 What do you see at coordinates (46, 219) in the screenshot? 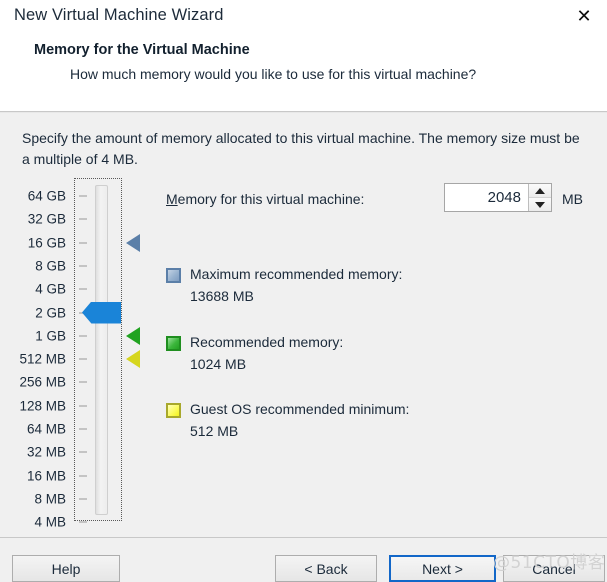
I see `slider-scale-label: 32 GB` at bounding box center [46, 219].